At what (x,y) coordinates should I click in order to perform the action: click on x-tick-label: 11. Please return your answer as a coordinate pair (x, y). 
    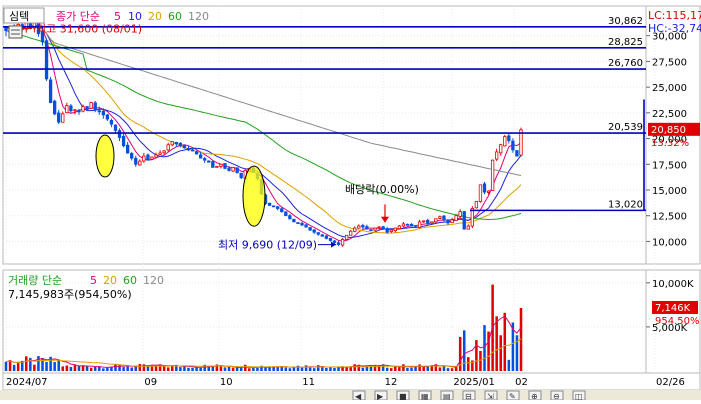
    Looking at the image, I should click on (308, 382).